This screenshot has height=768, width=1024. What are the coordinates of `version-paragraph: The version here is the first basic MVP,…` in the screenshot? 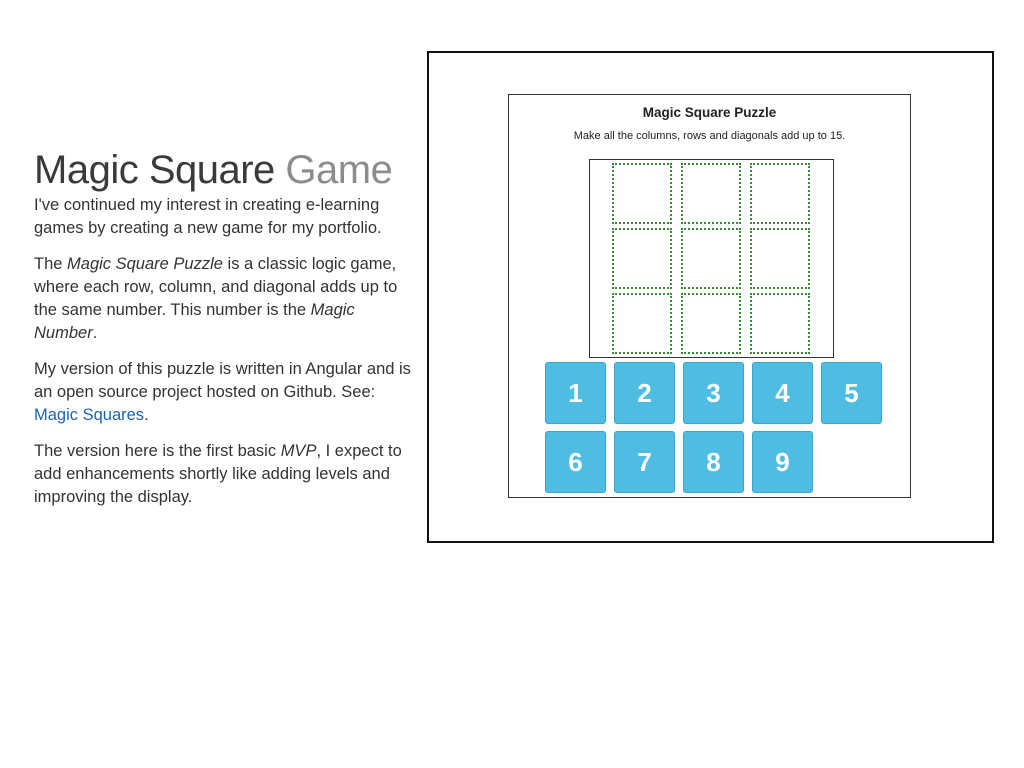 It's located at (226, 474).